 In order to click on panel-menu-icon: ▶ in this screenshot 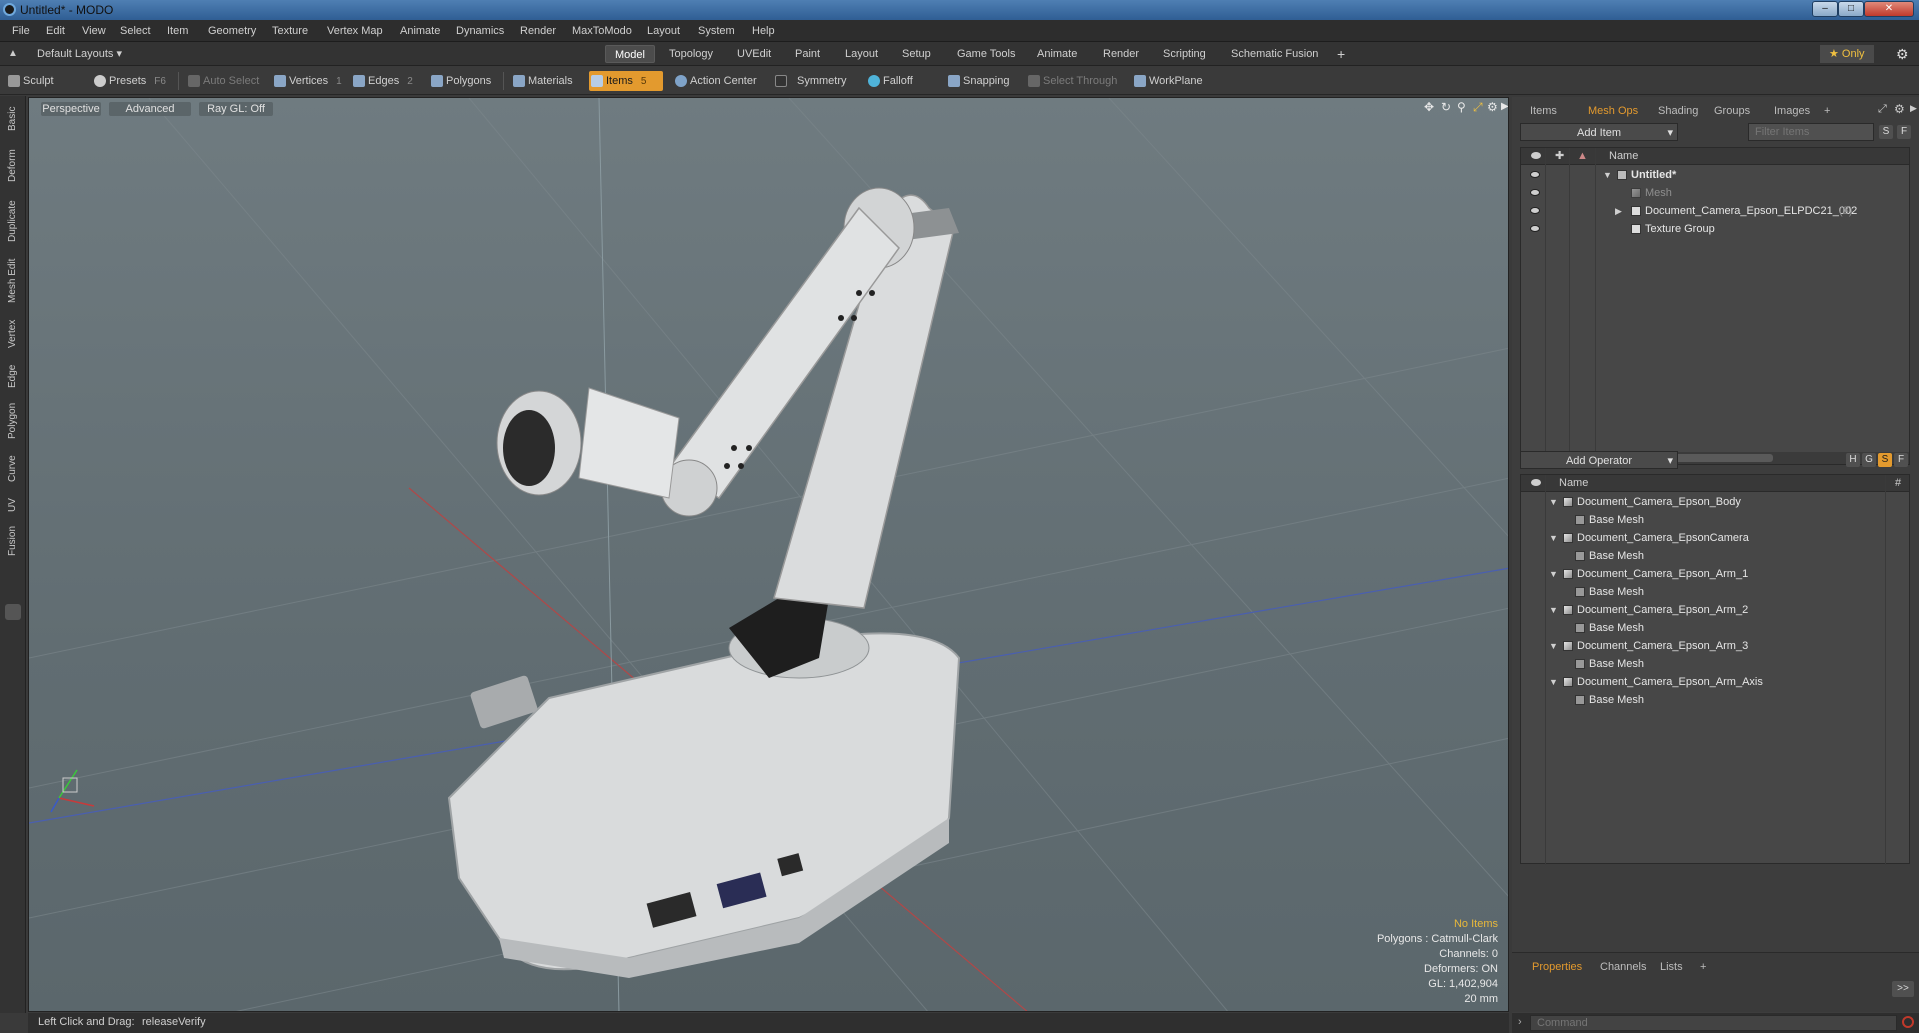, I will do `click(1913, 108)`.